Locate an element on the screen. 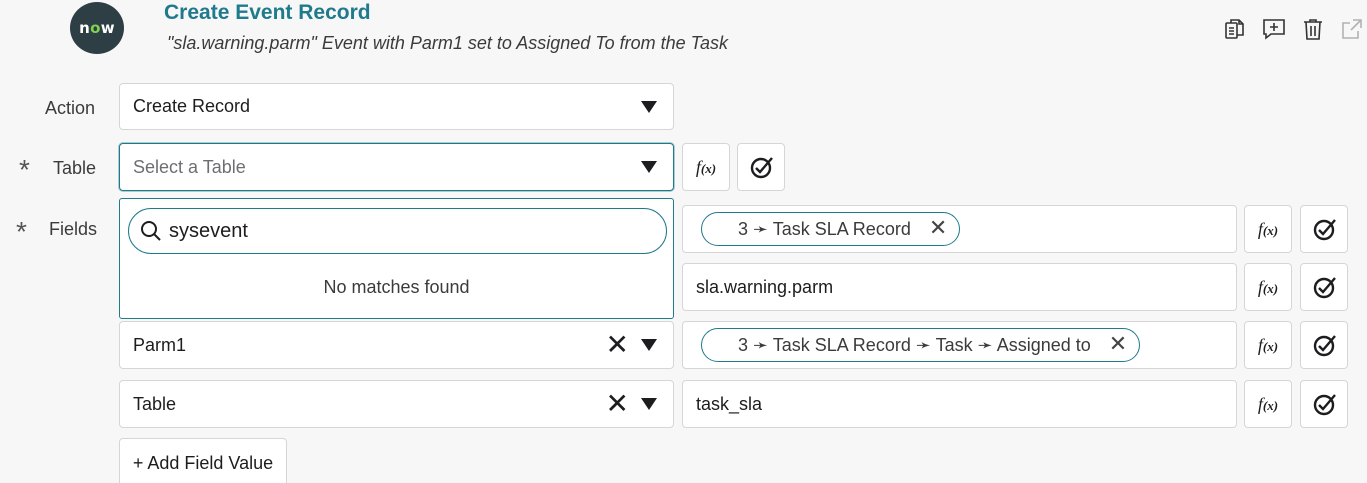 The width and height of the screenshot is (1367, 483). field-value-1: 3 ➛ Task SLA Record ✕ is located at coordinates (959, 229).